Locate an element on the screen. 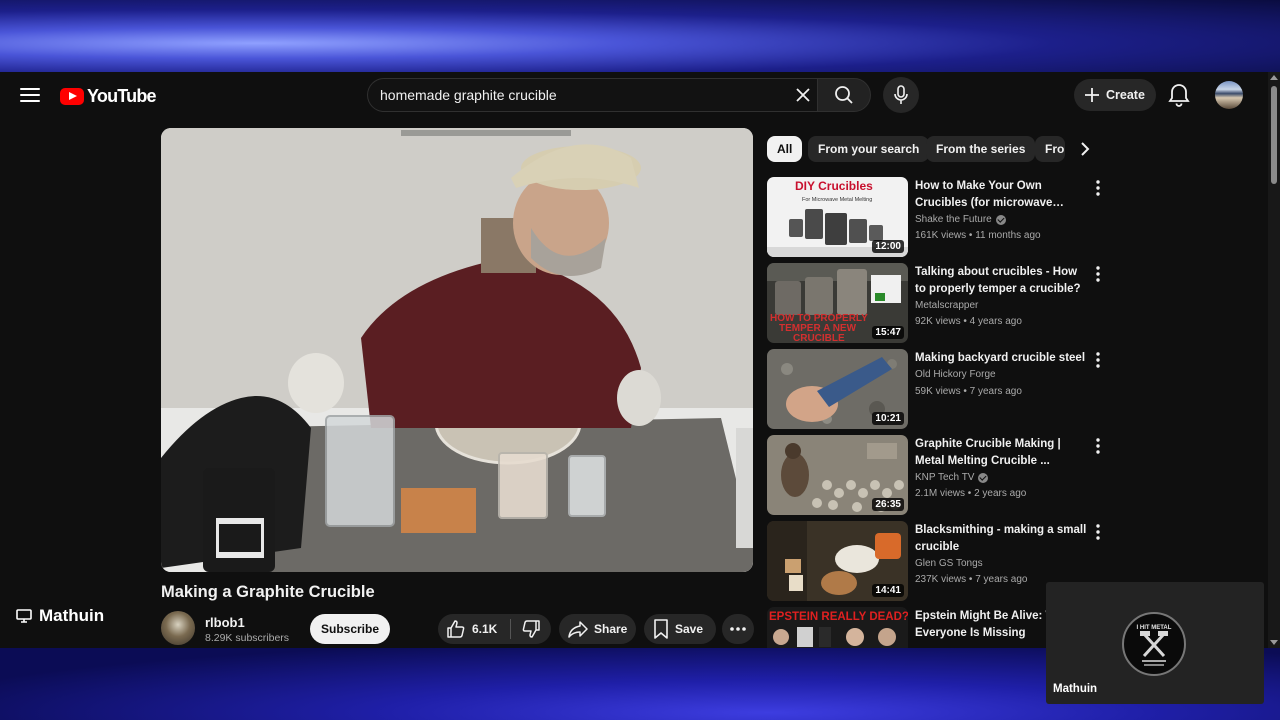  more-horizontal-icon is located at coordinates (738, 629).